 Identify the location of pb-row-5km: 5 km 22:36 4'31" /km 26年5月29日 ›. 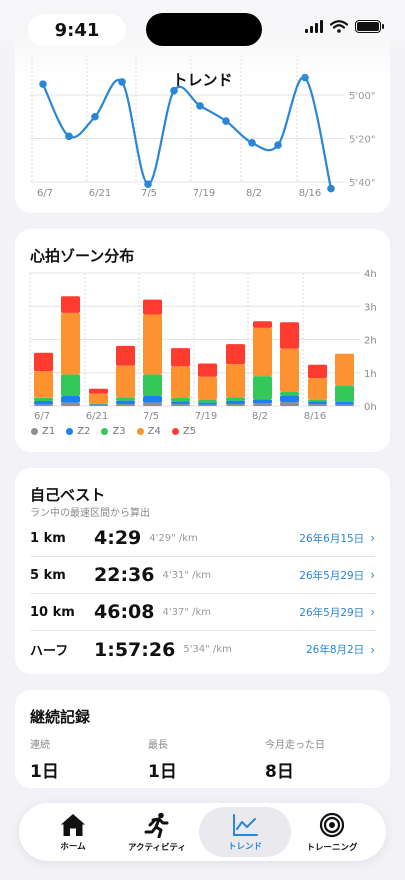
(202, 575).